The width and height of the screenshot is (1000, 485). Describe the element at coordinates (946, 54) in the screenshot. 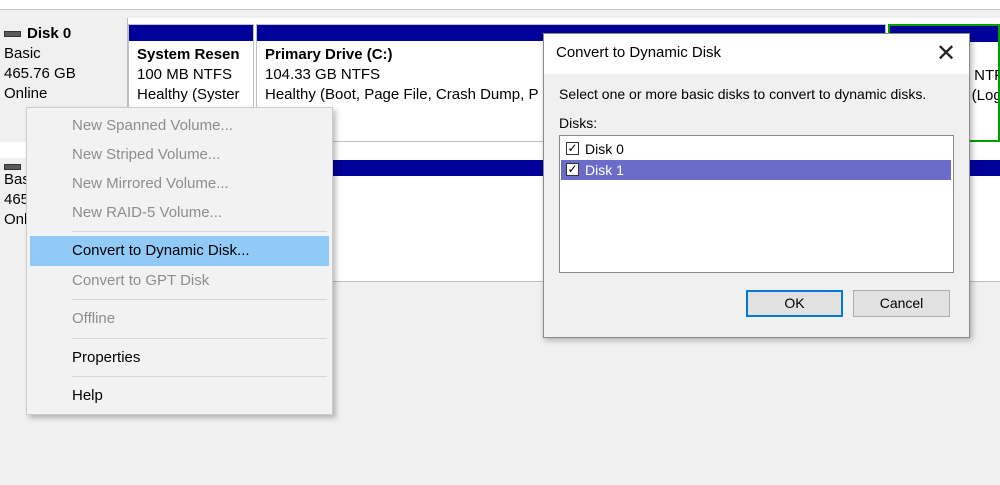

I see `close-icon: ✕` at that location.